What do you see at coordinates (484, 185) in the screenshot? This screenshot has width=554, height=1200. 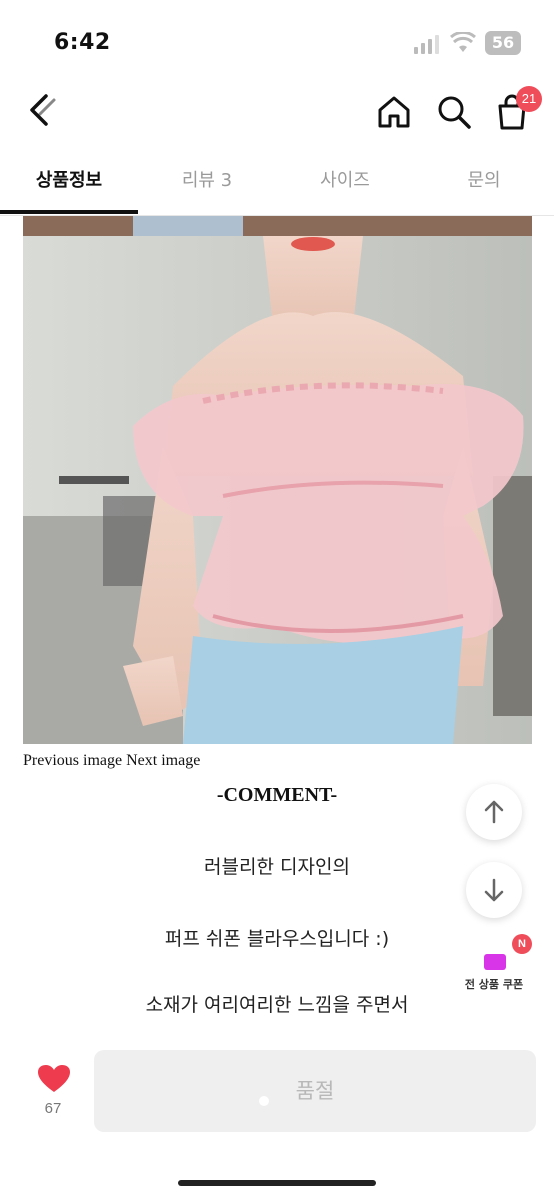 I see `tab-inquiry: 문의` at bounding box center [484, 185].